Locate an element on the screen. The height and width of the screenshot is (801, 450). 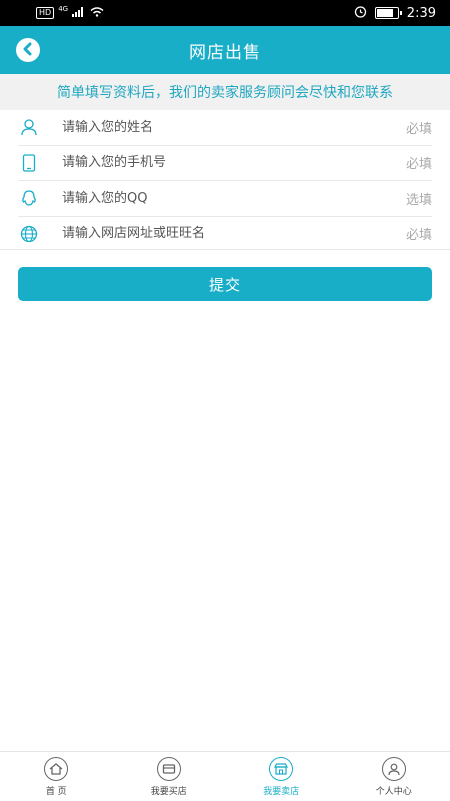
tab-label: 个人中心 is located at coordinates (394, 790).